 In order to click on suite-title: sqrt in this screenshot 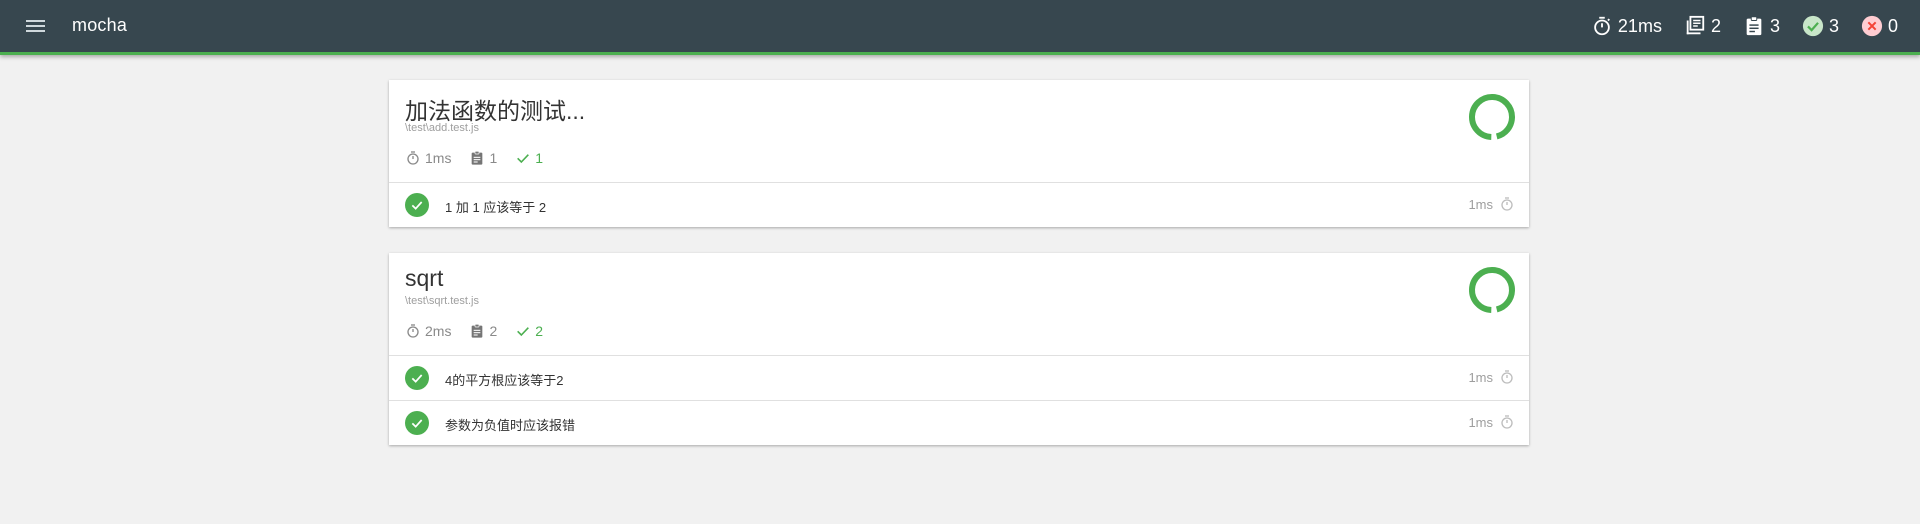, I will do `click(424, 278)`.